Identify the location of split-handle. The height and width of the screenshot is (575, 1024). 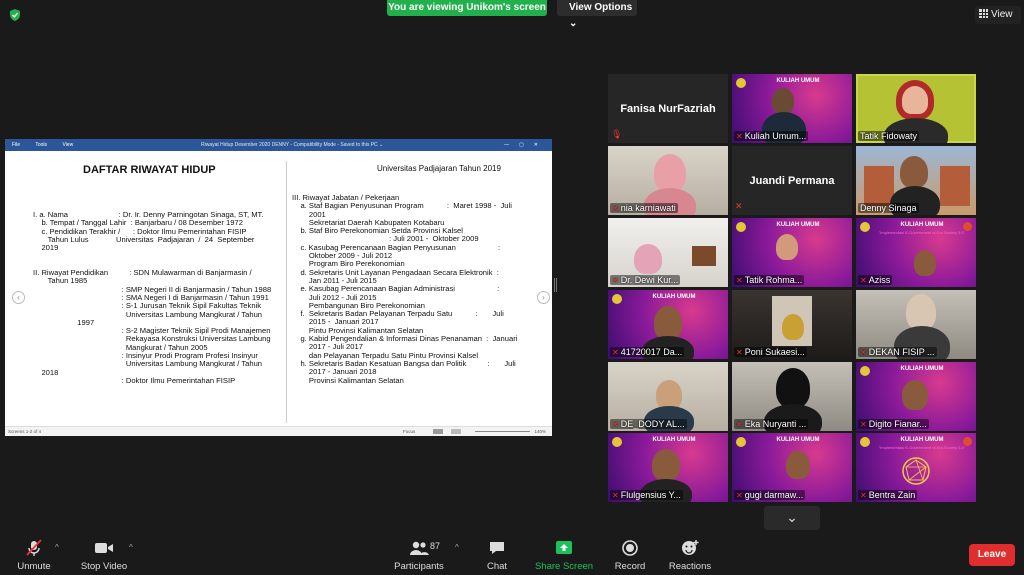
(555, 285).